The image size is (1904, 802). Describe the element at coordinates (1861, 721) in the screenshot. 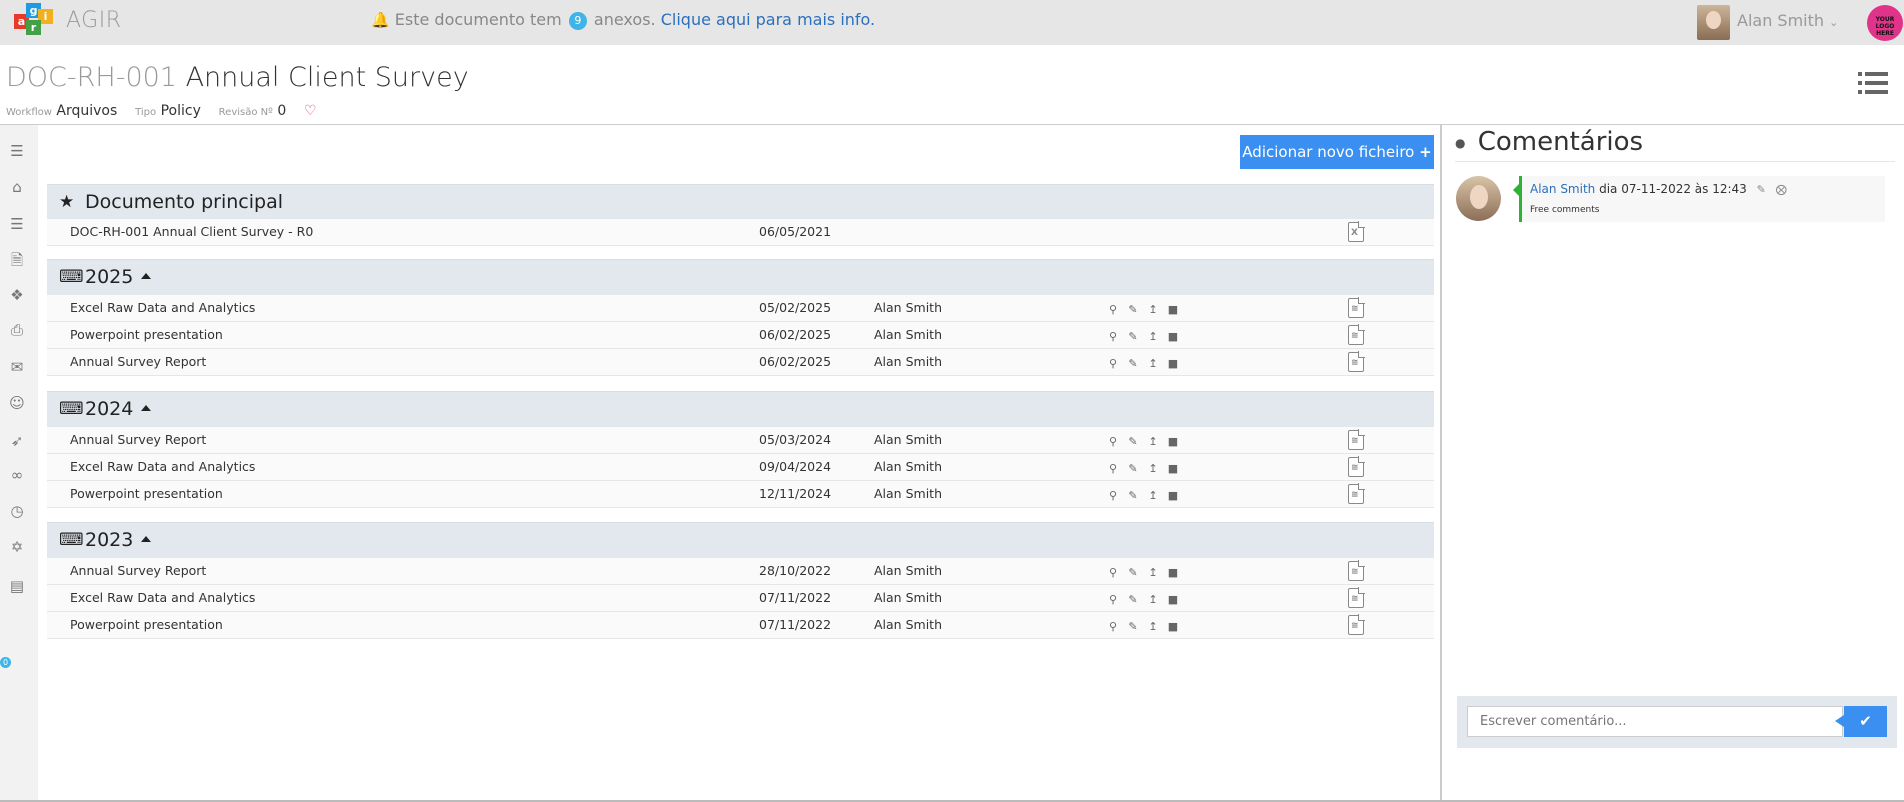

I see `send-comment-button: ✔` at that location.